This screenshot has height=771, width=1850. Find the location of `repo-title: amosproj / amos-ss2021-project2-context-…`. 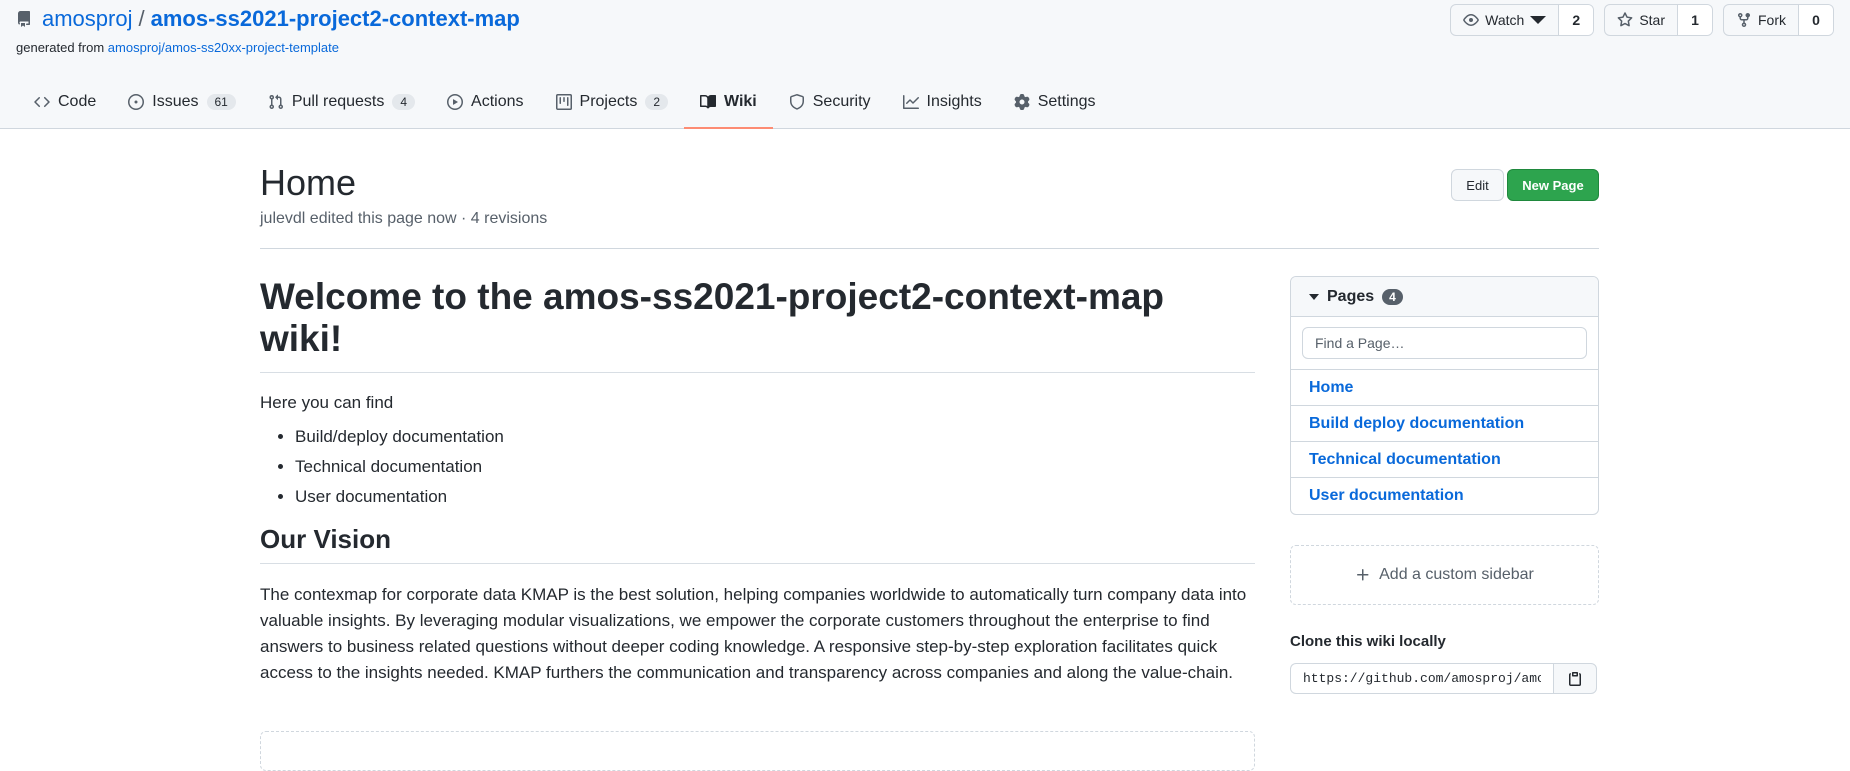

repo-title: amosproj / amos-ss2021-project2-context-… is located at coordinates (268, 19).